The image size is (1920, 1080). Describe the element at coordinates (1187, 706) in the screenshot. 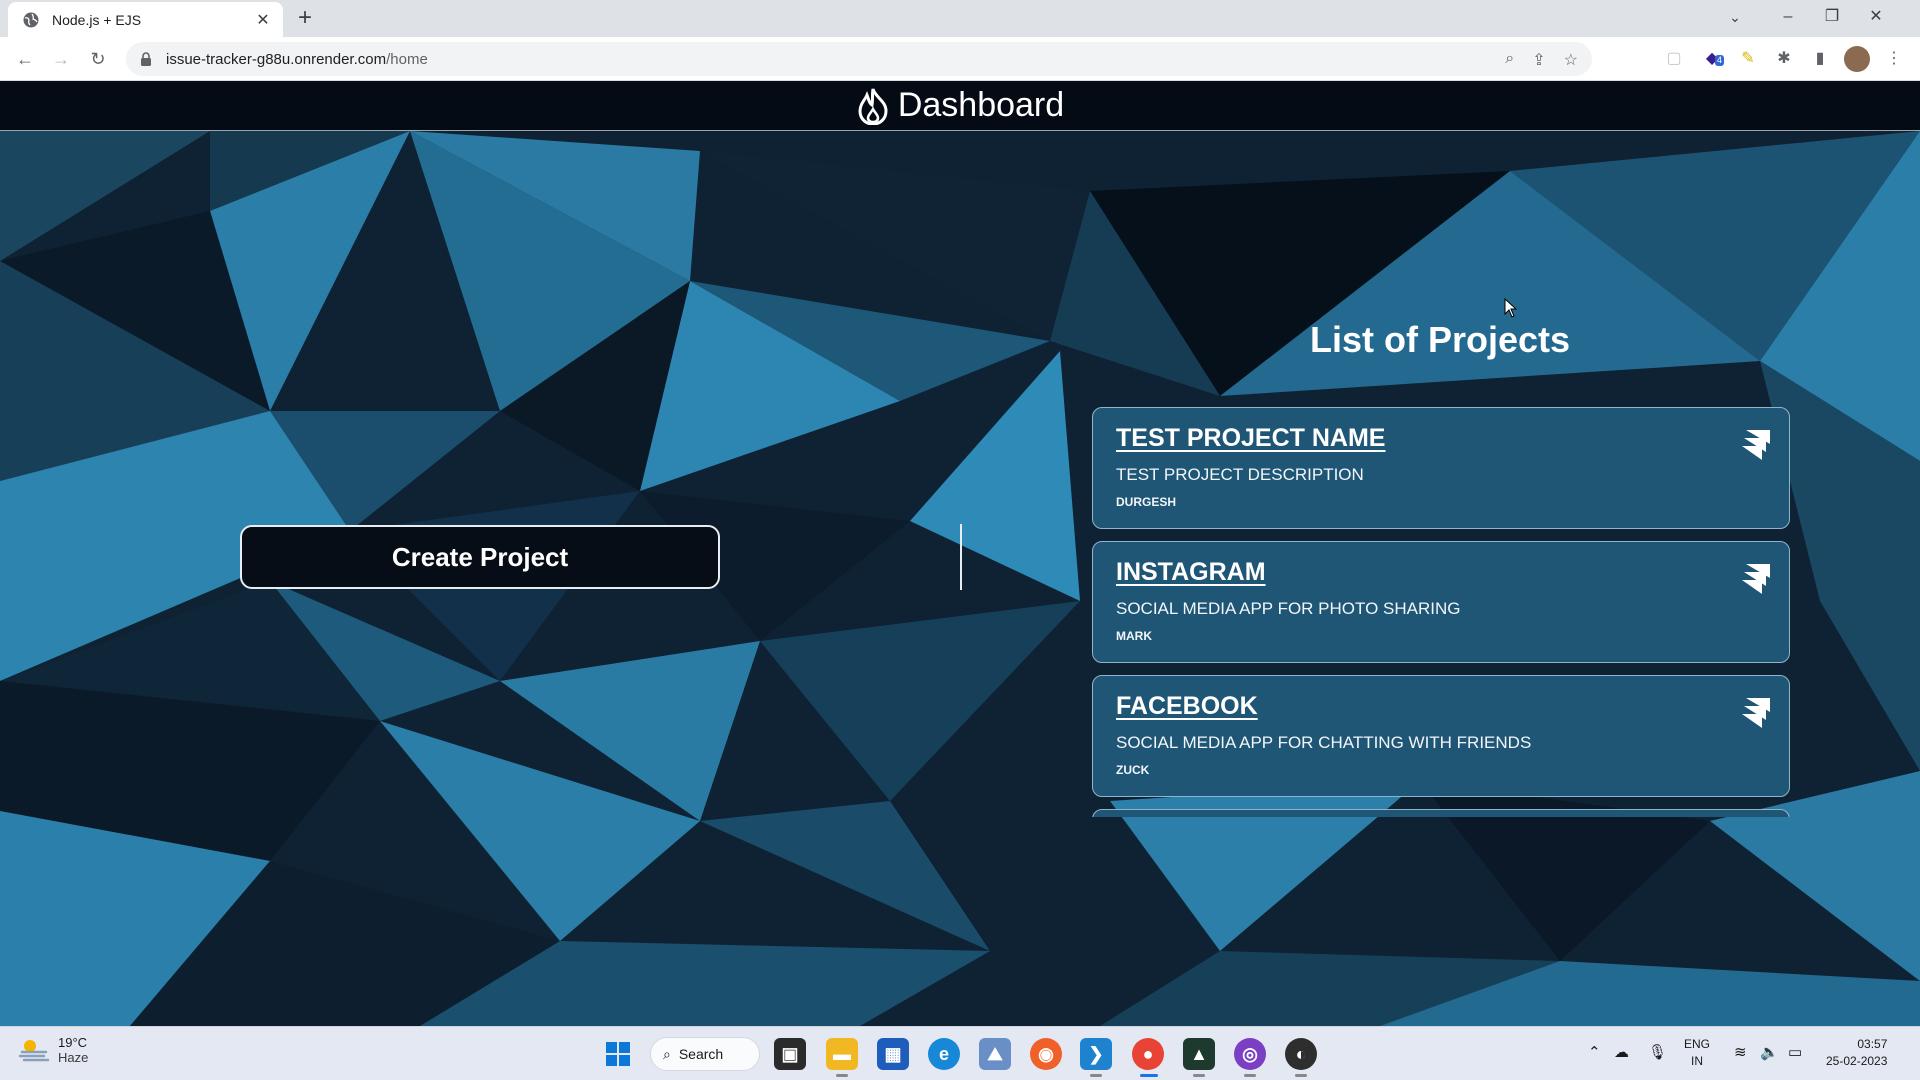

I see `project-name-link: FACEBOOK` at that location.